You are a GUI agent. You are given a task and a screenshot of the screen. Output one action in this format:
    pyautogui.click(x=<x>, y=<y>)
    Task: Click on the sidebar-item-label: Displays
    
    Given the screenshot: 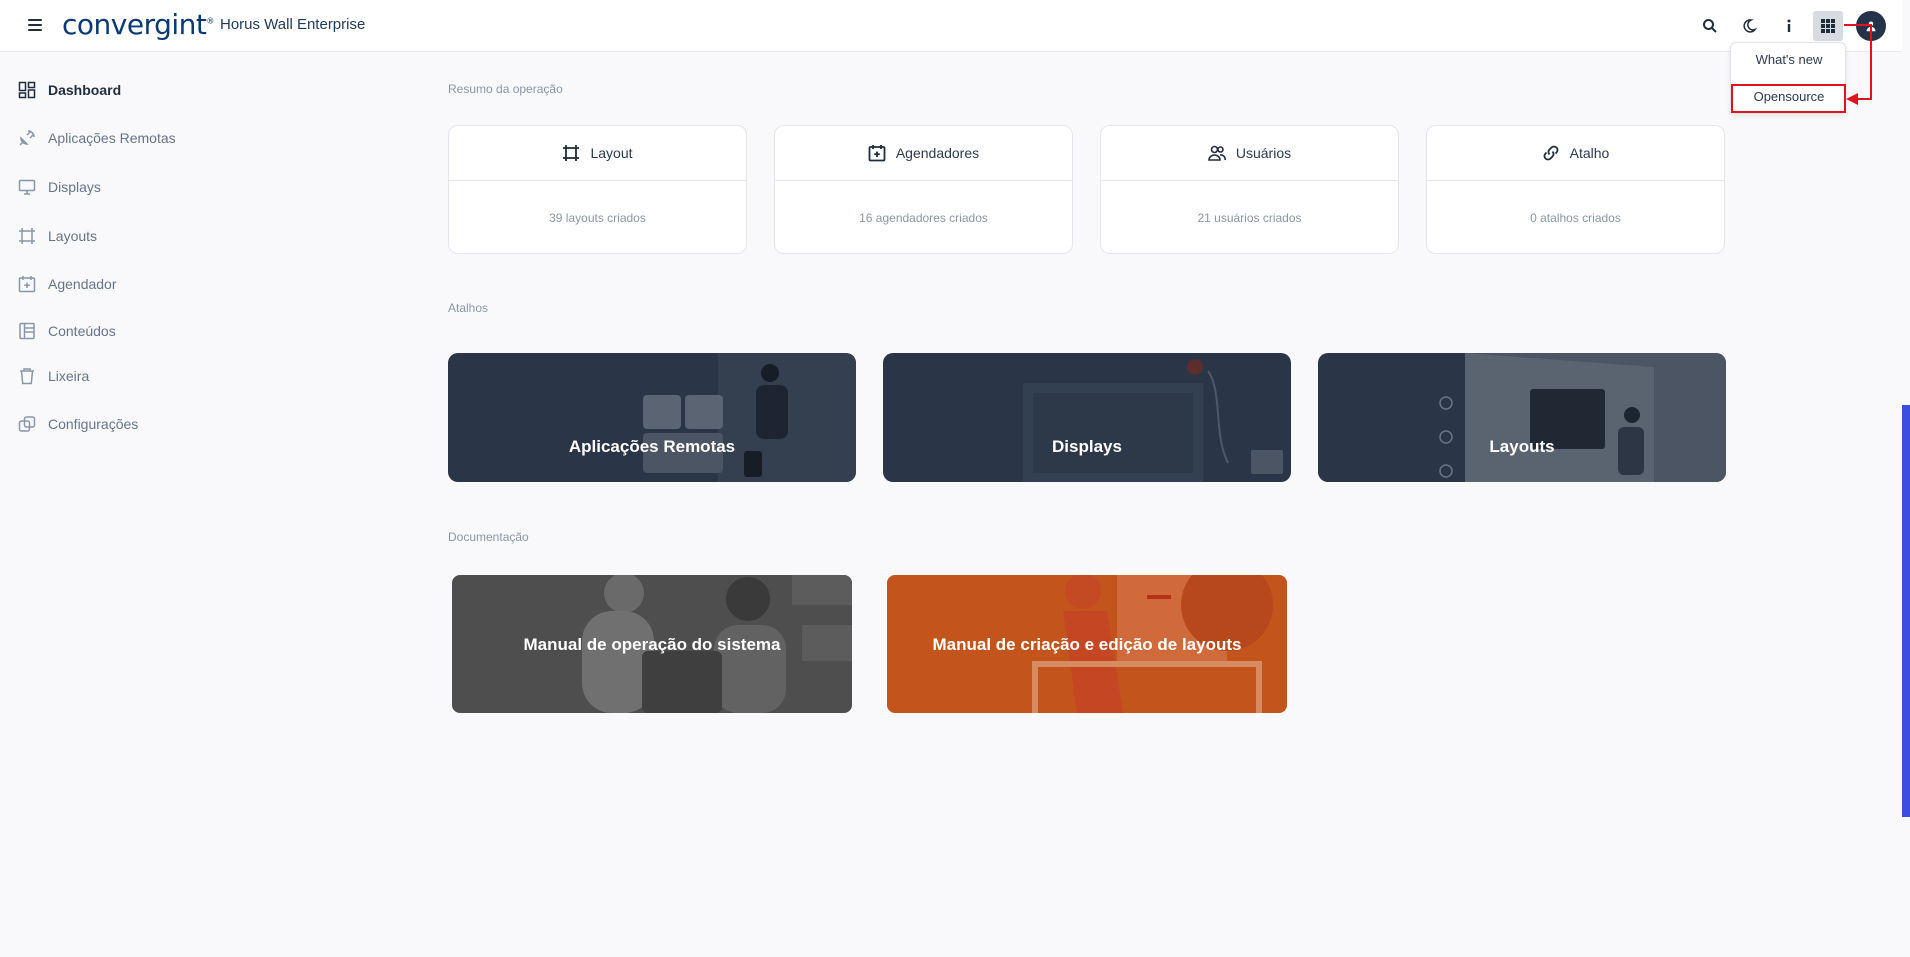 What is the action you would take?
    pyautogui.click(x=74, y=187)
    